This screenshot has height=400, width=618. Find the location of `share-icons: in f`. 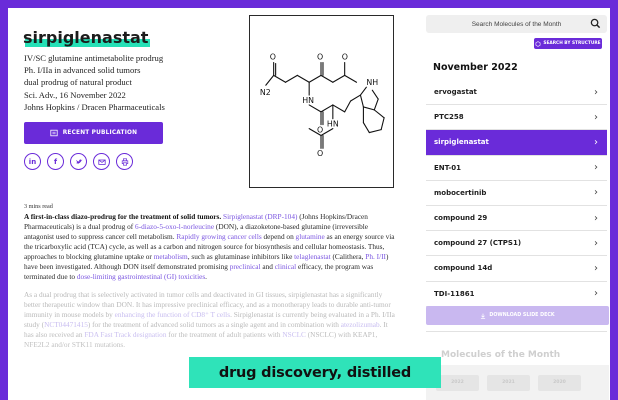

share-icons: in f is located at coordinates (78, 161).